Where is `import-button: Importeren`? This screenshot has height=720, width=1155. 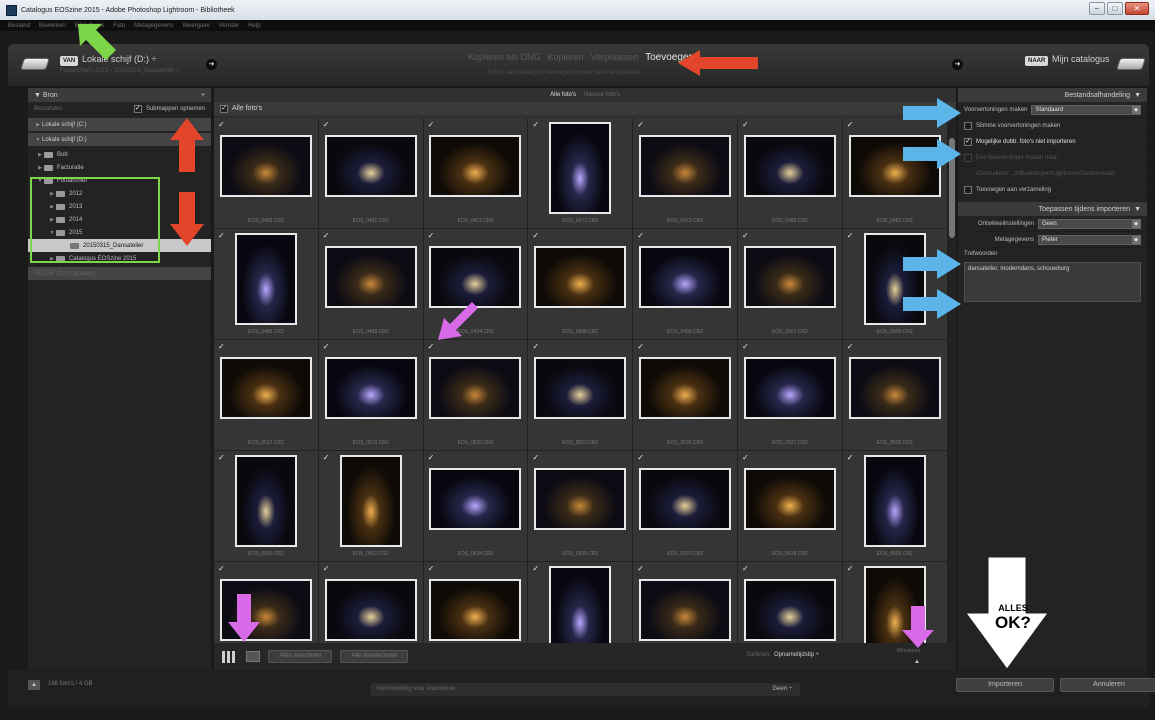
import-button: Importeren is located at coordinates (1005, 685).